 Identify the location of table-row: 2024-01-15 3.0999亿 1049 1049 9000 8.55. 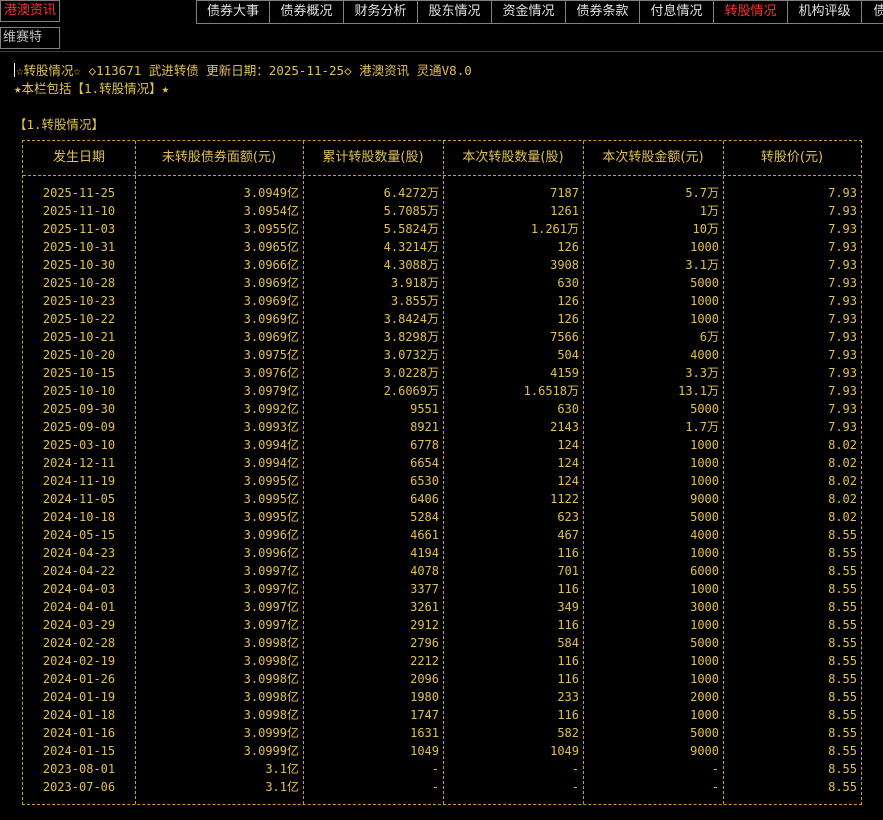
(442, 751).